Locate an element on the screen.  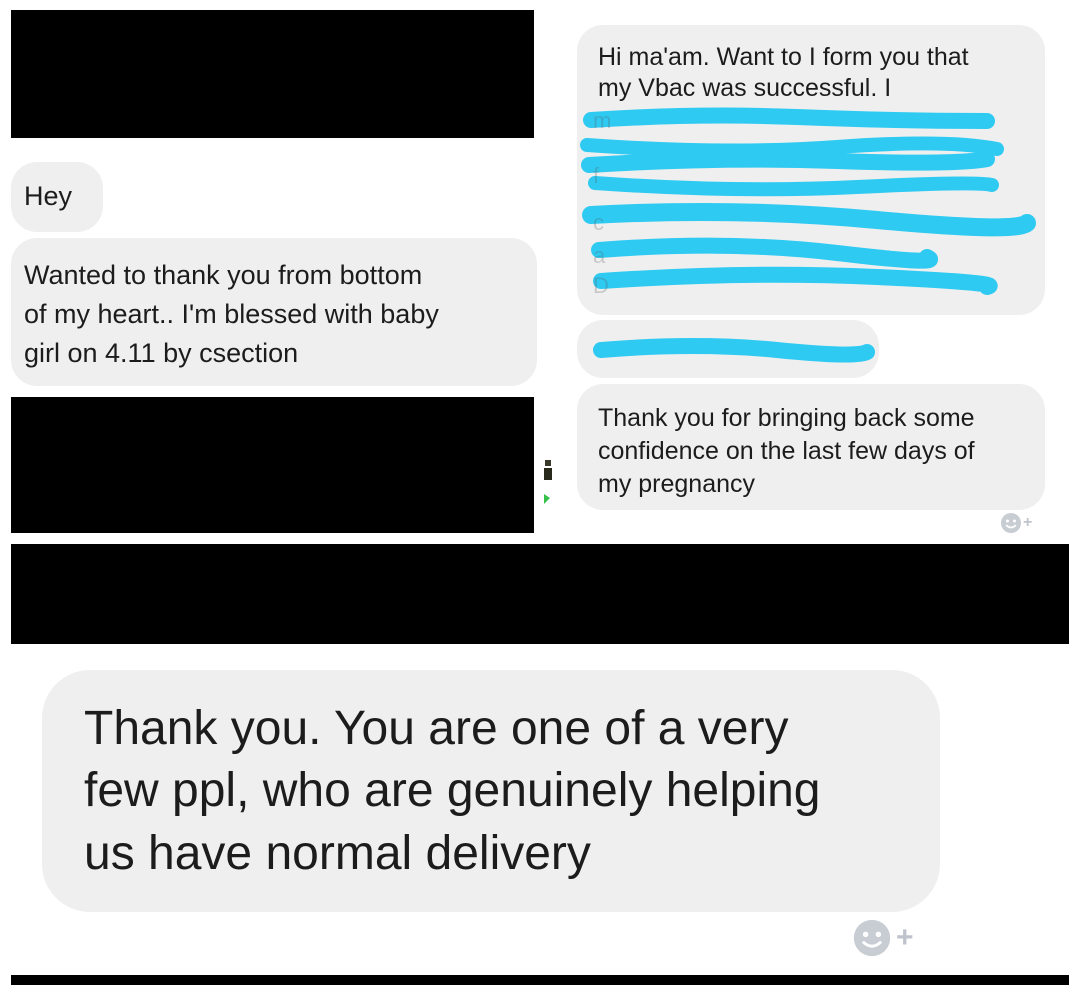
redaction-scribble: m f c a D is located at coordinates (808, 202).